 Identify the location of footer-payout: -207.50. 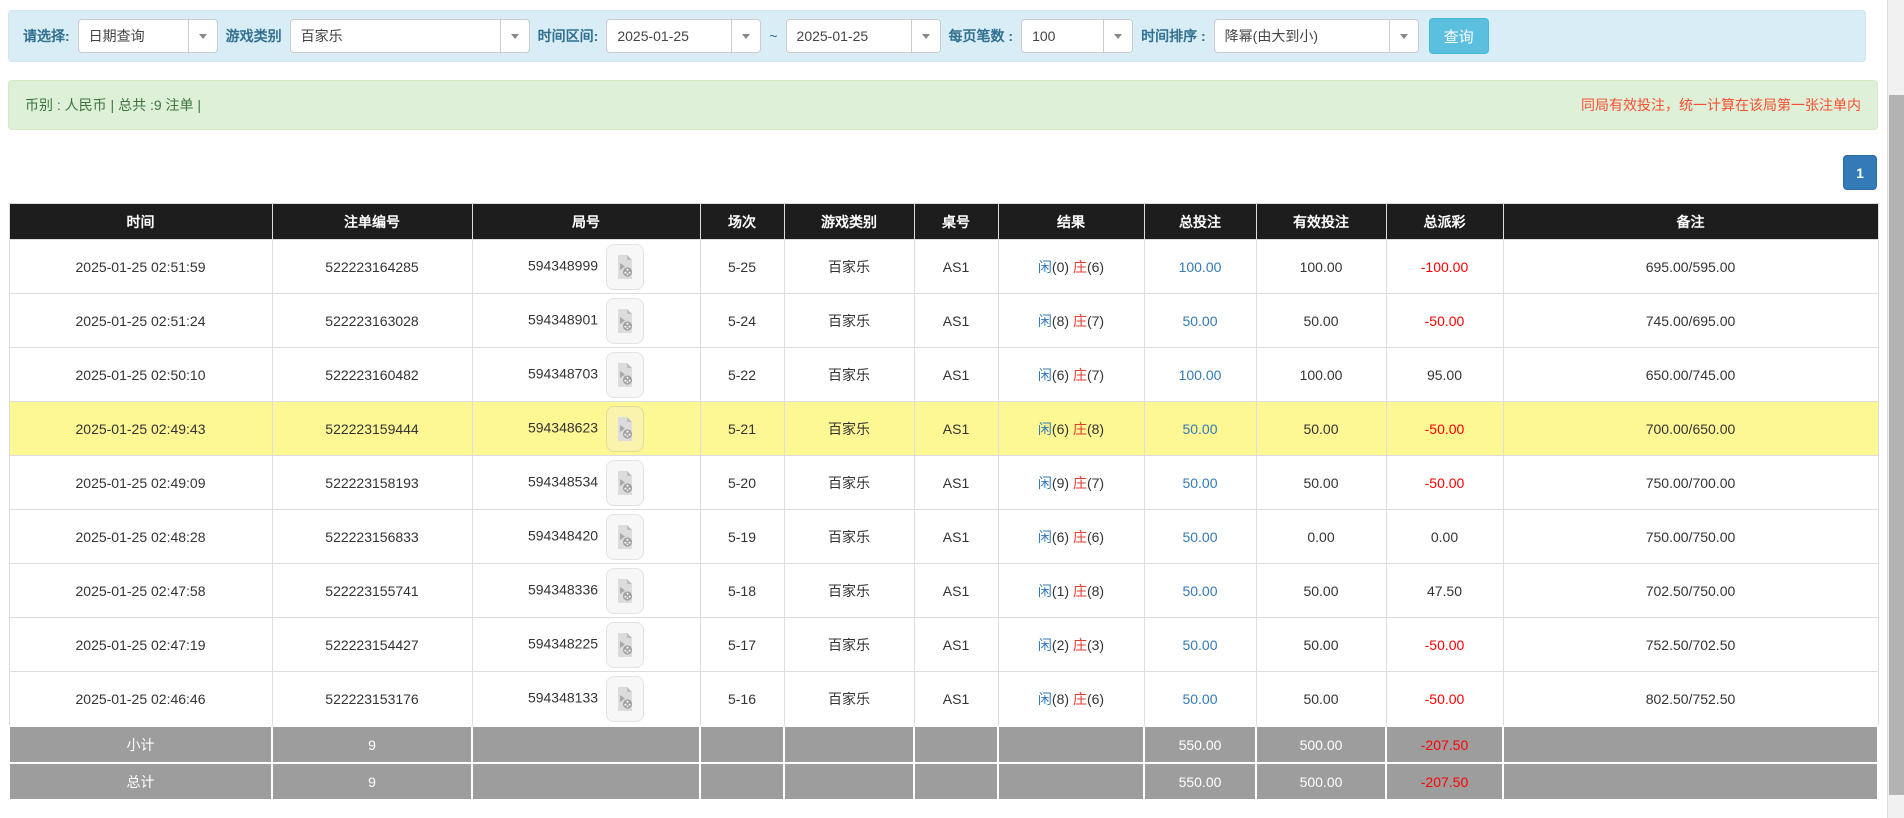
(1444, 744).